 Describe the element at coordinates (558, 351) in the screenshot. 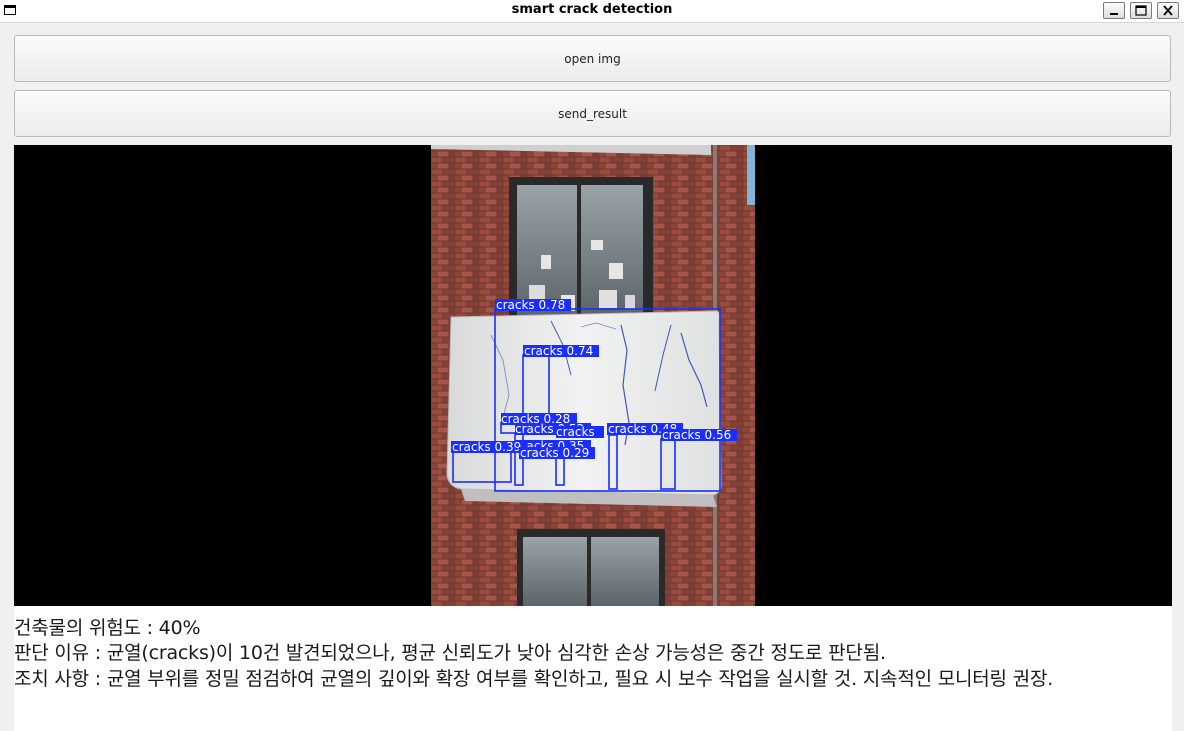

I see `detection-label: cracks 0.74` at that location.